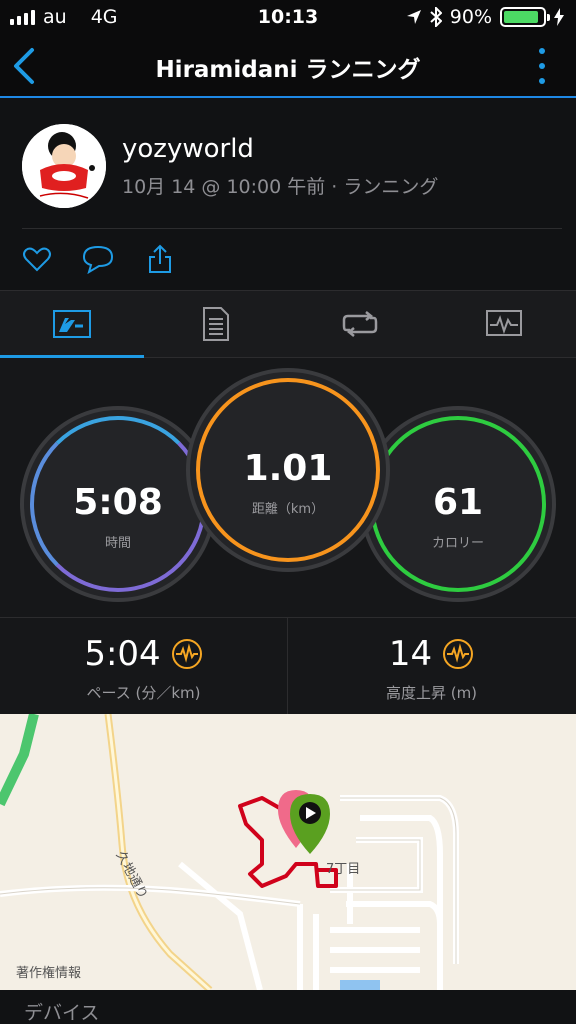  I want to click on username: yozyworld, so click(188, 149).